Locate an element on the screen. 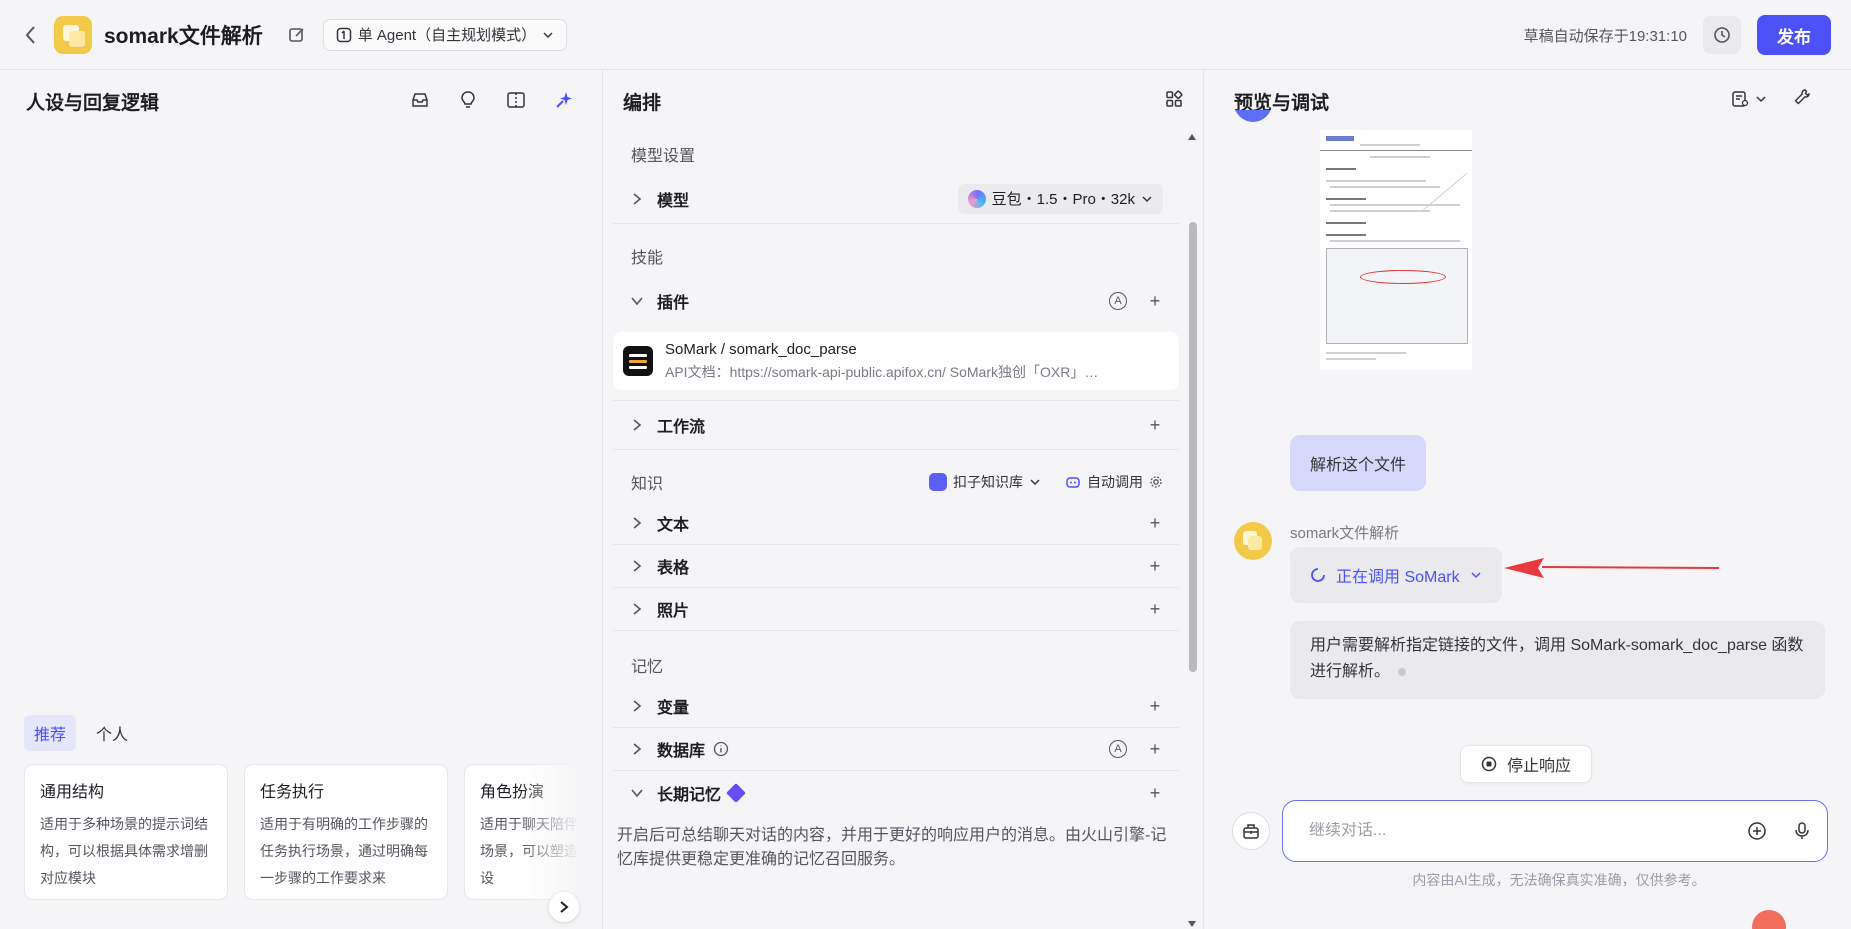  agent-mode-select: 单 Agent（自主规划模式） is located at coordinates (445, 34).